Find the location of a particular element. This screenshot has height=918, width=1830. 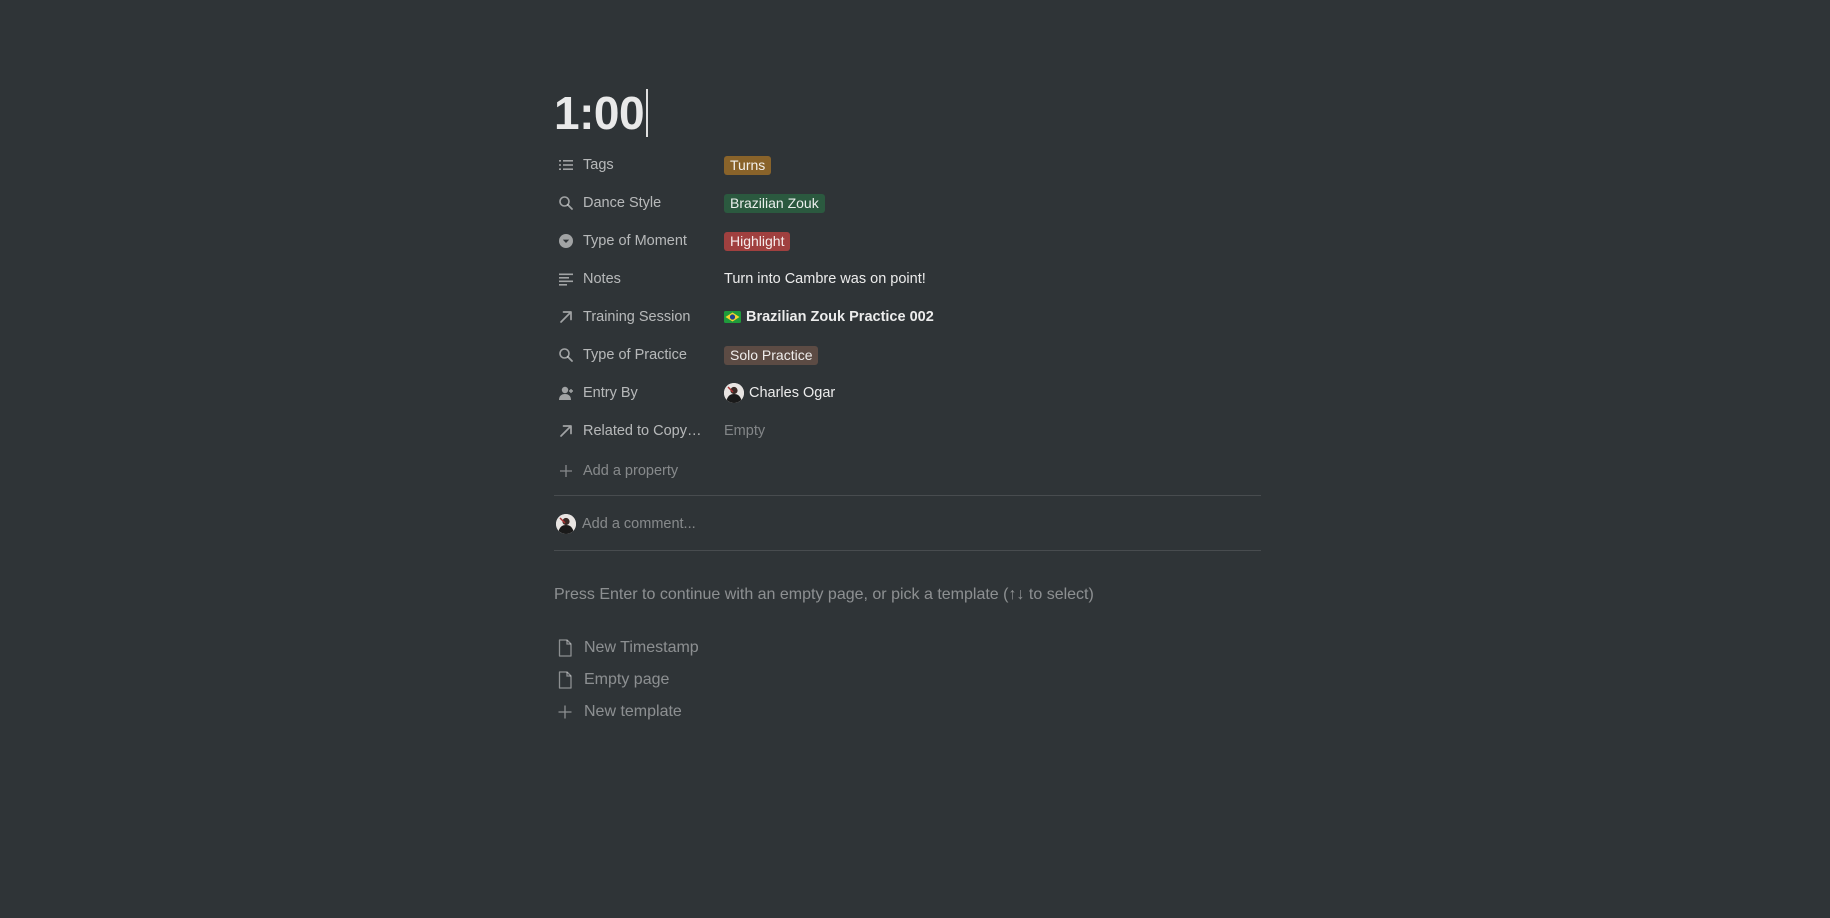

template-empty-page: Empty page is located at coordinates (611, 680).